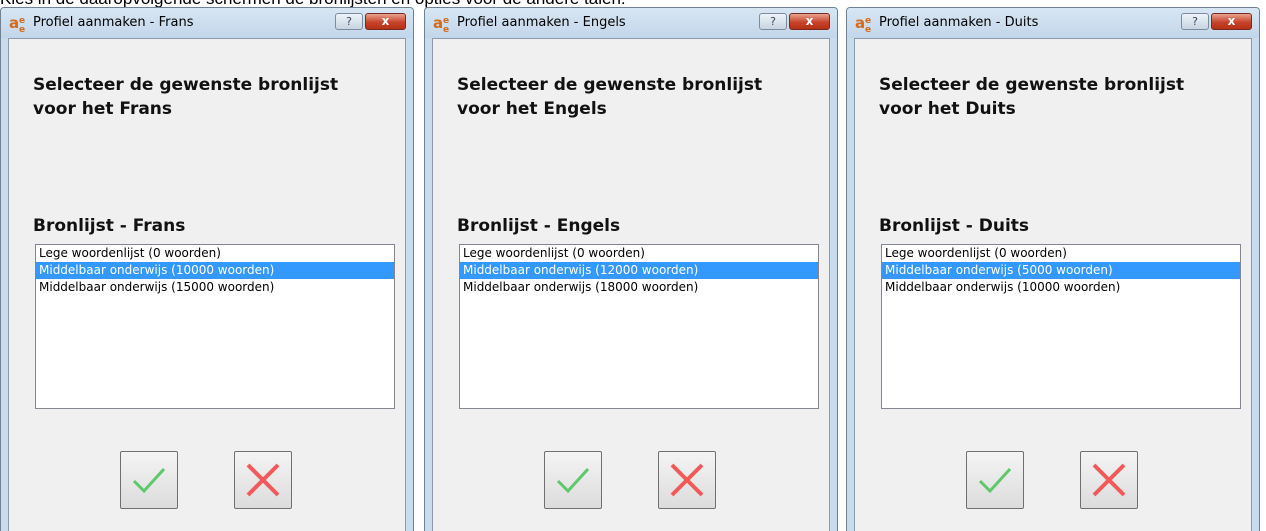 The image size is (1266, 531). I want to click on title-bar: aee Profiel aanmaken - Engels ? x, so click(631, 23).